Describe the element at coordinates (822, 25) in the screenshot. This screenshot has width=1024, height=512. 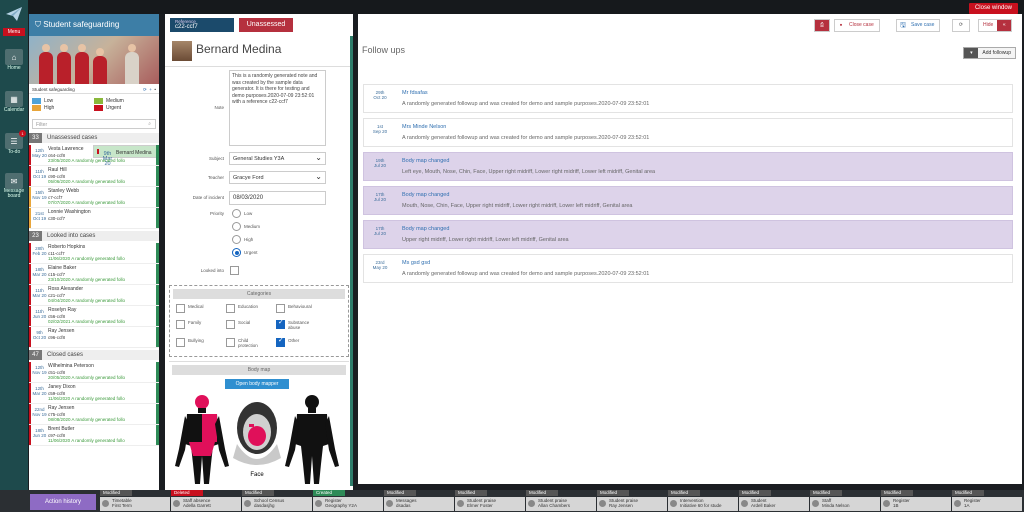
I see `pdf-button: ⎙` at that location.